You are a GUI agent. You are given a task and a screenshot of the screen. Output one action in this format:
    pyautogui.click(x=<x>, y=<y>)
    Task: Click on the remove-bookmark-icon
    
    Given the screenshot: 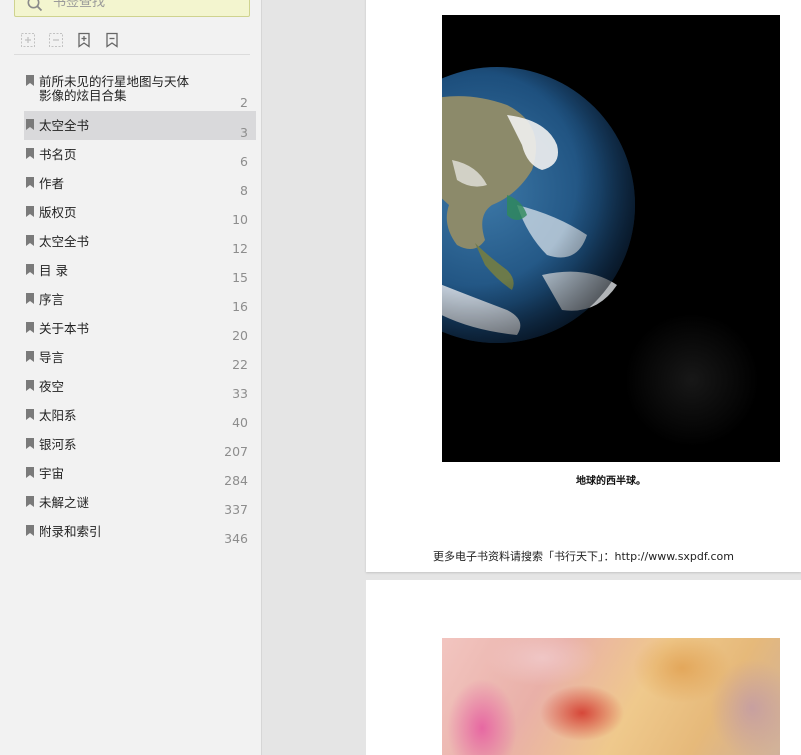 What is the action you would take?
    pyautogui.click(x=112, y=40)
    